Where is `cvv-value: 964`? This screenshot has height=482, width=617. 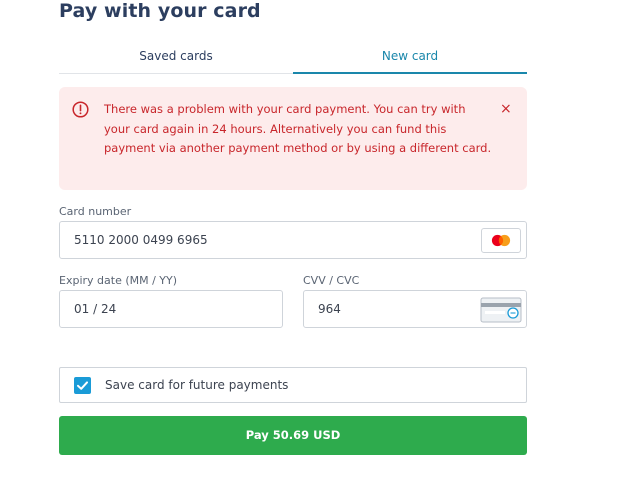
cvv-value: 964 is located at coordinates (329, 309).